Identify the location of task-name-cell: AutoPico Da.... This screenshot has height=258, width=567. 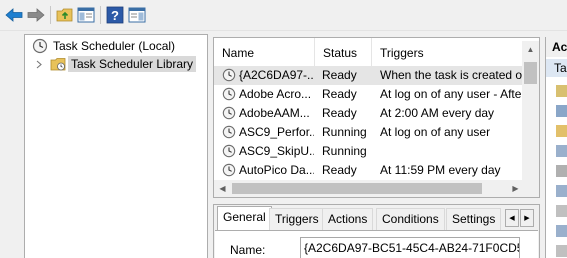
(276, 170).